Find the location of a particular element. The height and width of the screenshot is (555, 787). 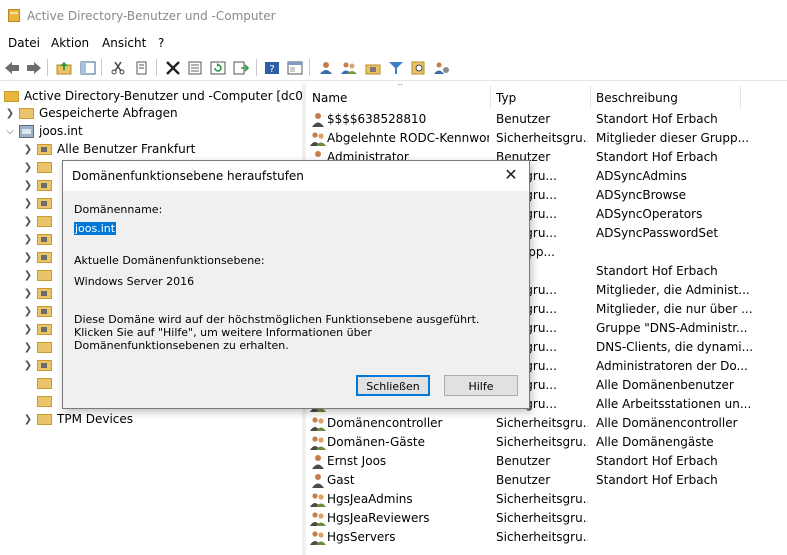

current-level-label: Aktuelle Domänenfunktionsebene: is located at coordinates (169, 260).